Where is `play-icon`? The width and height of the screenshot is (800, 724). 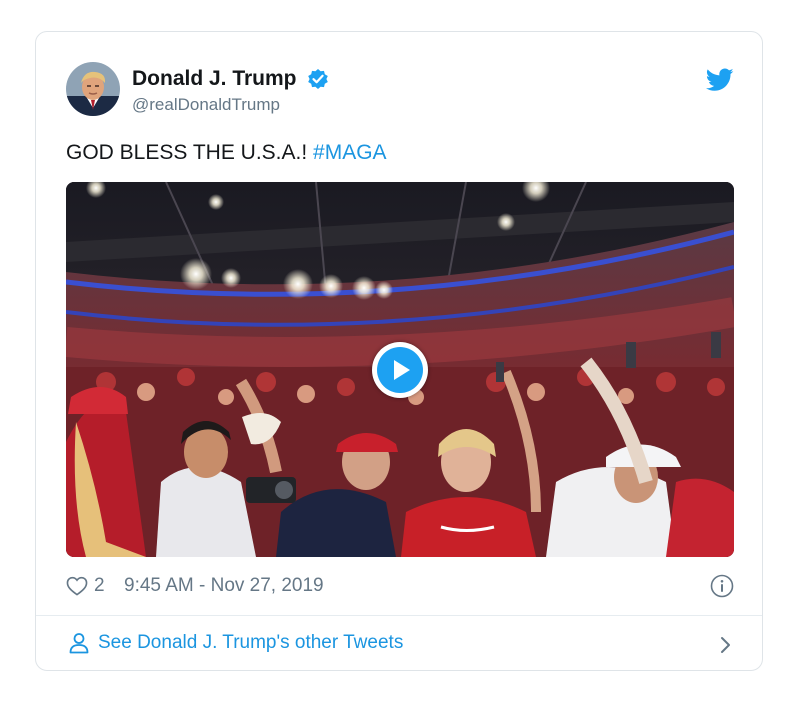 play-icon is located at coordinates (400, 370).